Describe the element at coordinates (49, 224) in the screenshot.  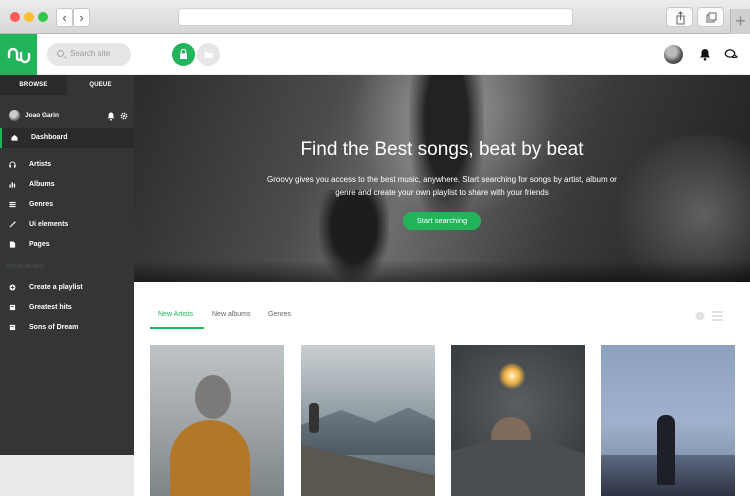
I see `sidebar-item-label: Ui elements` at that location.